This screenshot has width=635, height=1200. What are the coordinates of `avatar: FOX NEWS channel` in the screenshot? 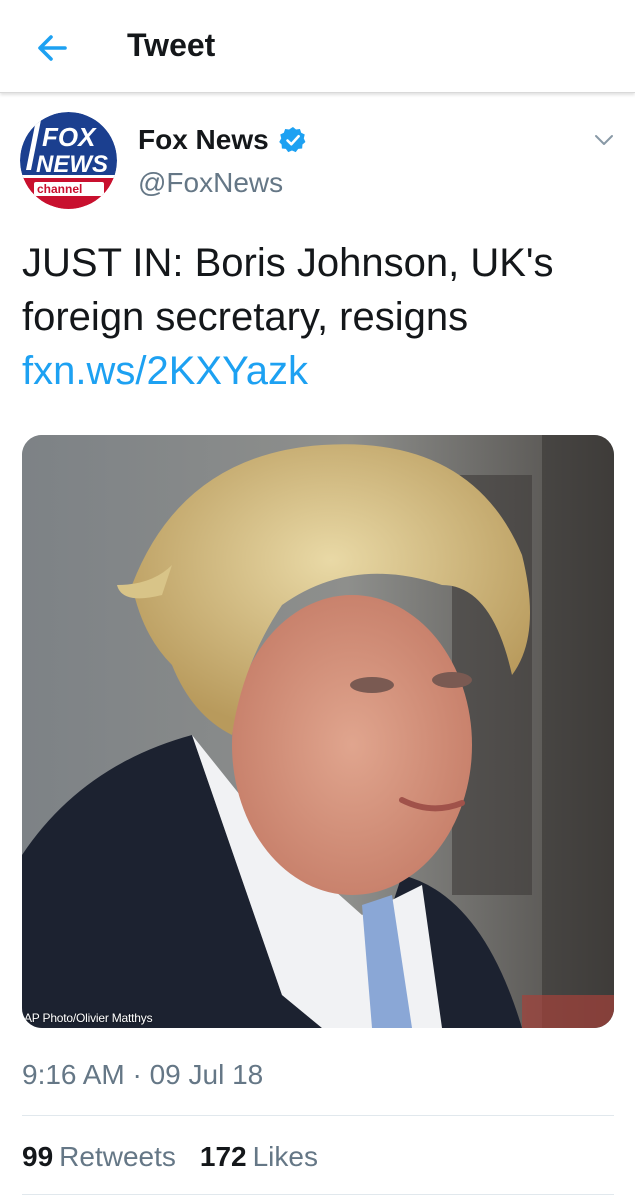 It's located at (68, 160).